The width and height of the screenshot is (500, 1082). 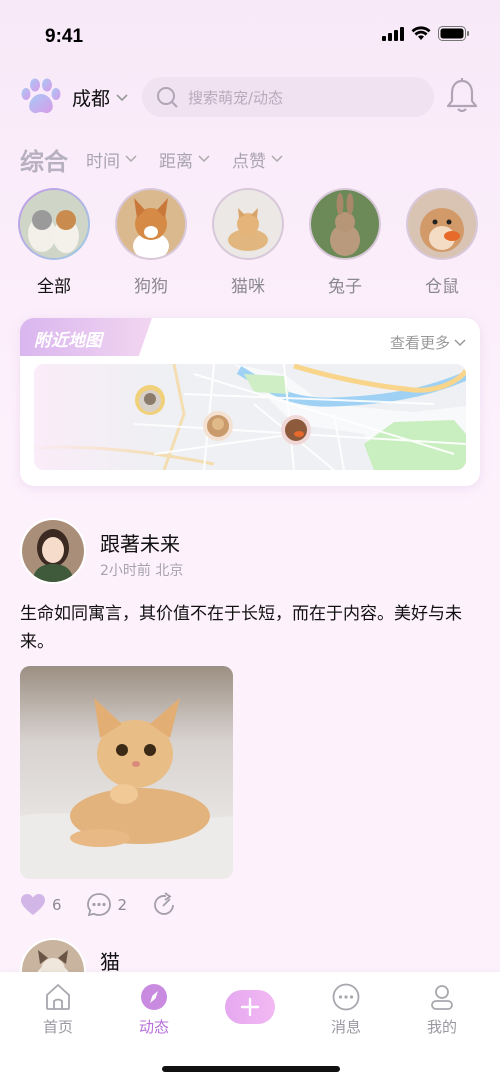 I want to click on chat-icon, so click(x=346, y=997).